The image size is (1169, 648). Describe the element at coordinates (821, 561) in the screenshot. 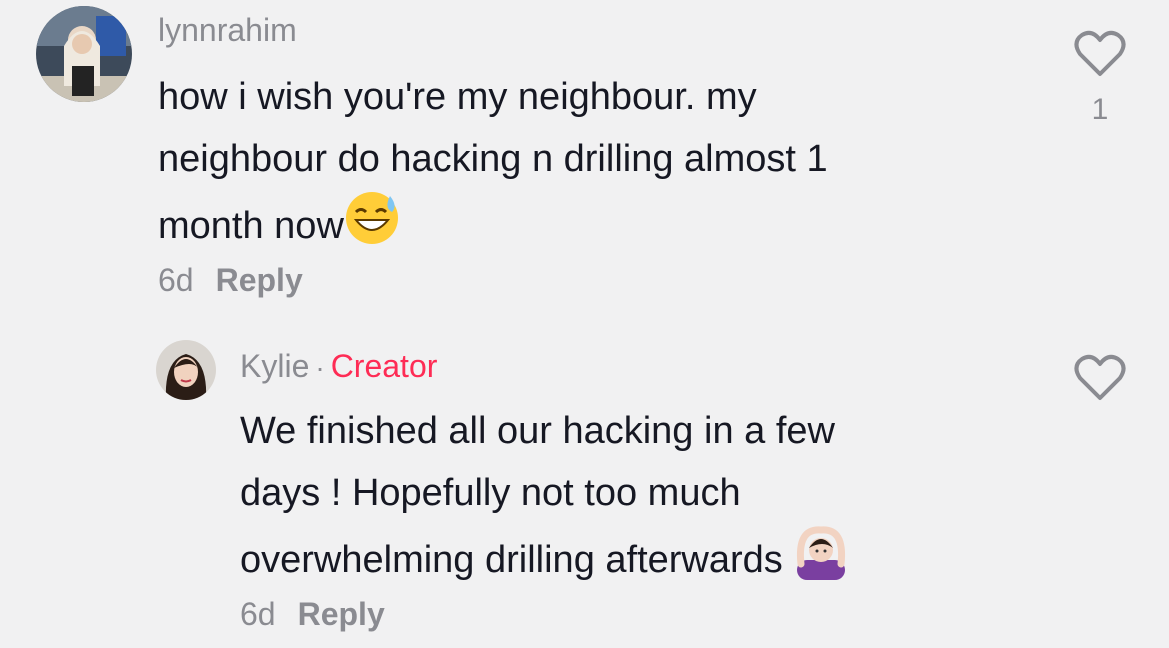

I see `person-gesturing-ok-emoji` at that location.